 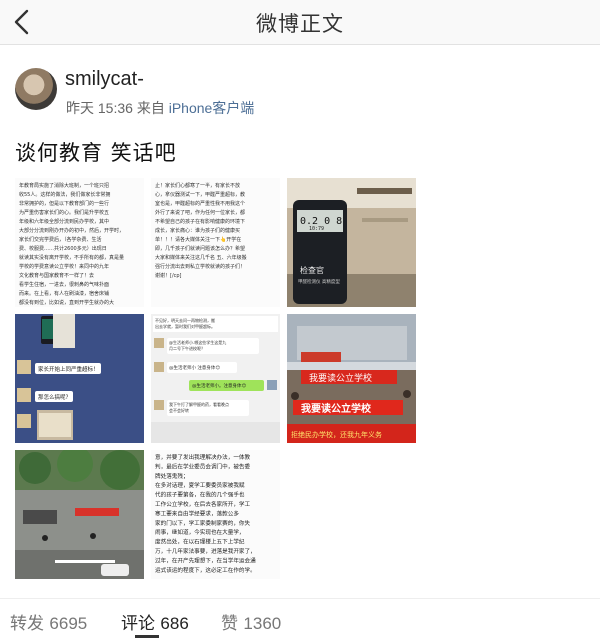 I want to click on image-text-line: 意，并要了发出我理解决办法，一体教, so click(x=203, y=457).